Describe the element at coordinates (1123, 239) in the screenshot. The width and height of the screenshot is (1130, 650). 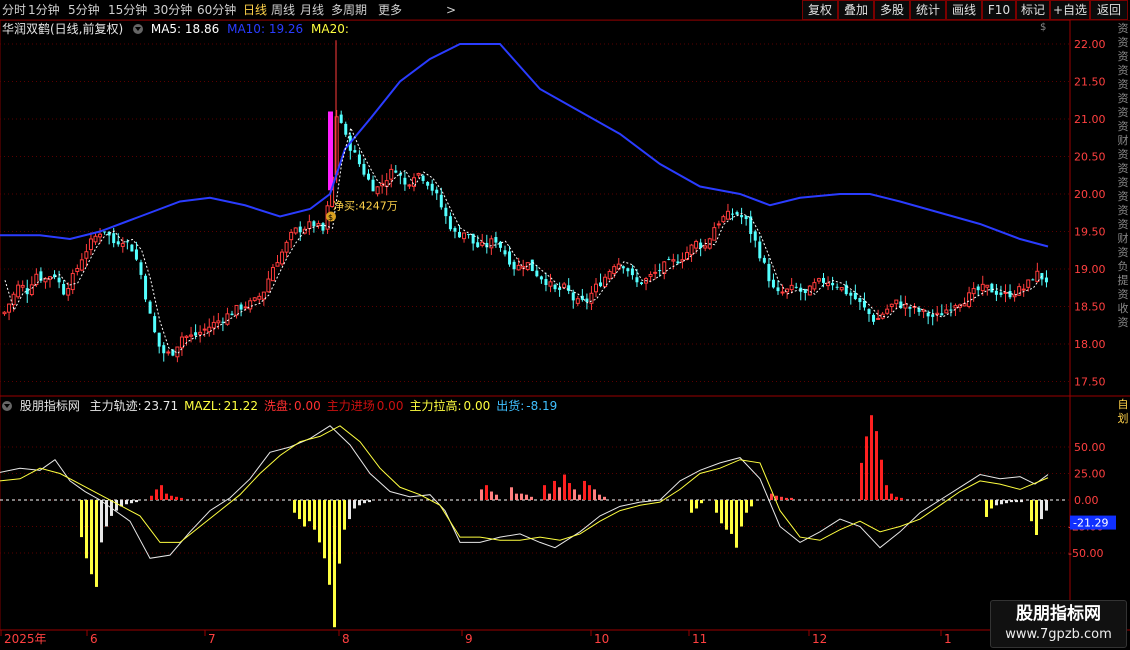
I see `sidebar-tab-15: 财` at that location.